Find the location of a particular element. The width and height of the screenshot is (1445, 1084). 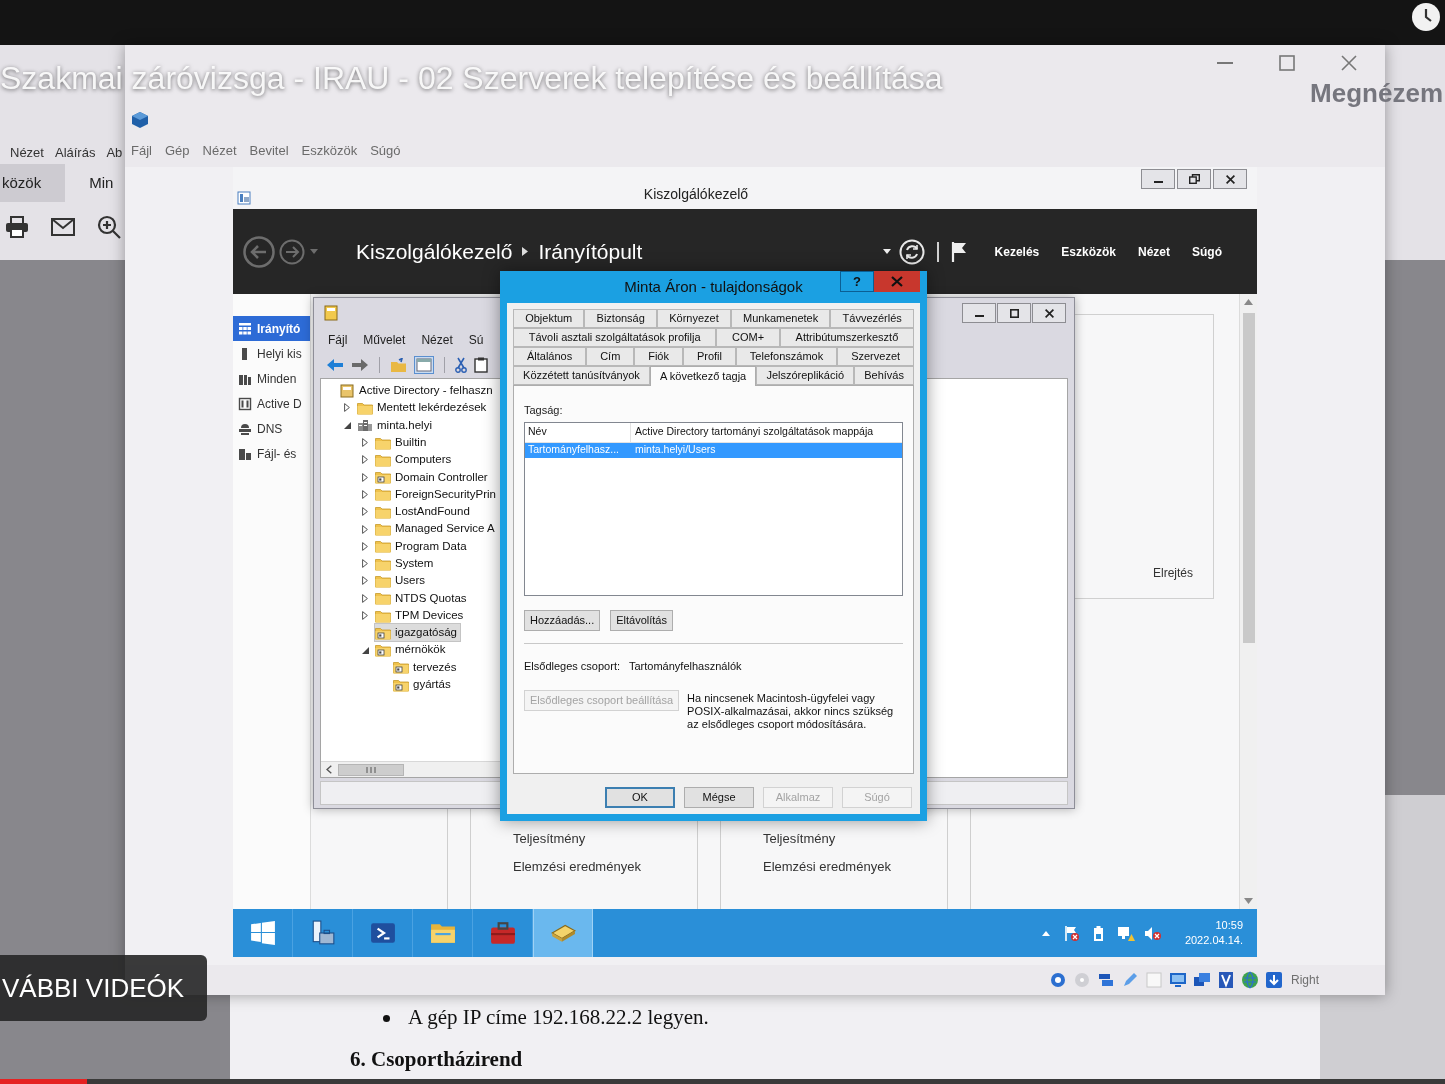

stack-icon is located at coordinates (1106, 980).